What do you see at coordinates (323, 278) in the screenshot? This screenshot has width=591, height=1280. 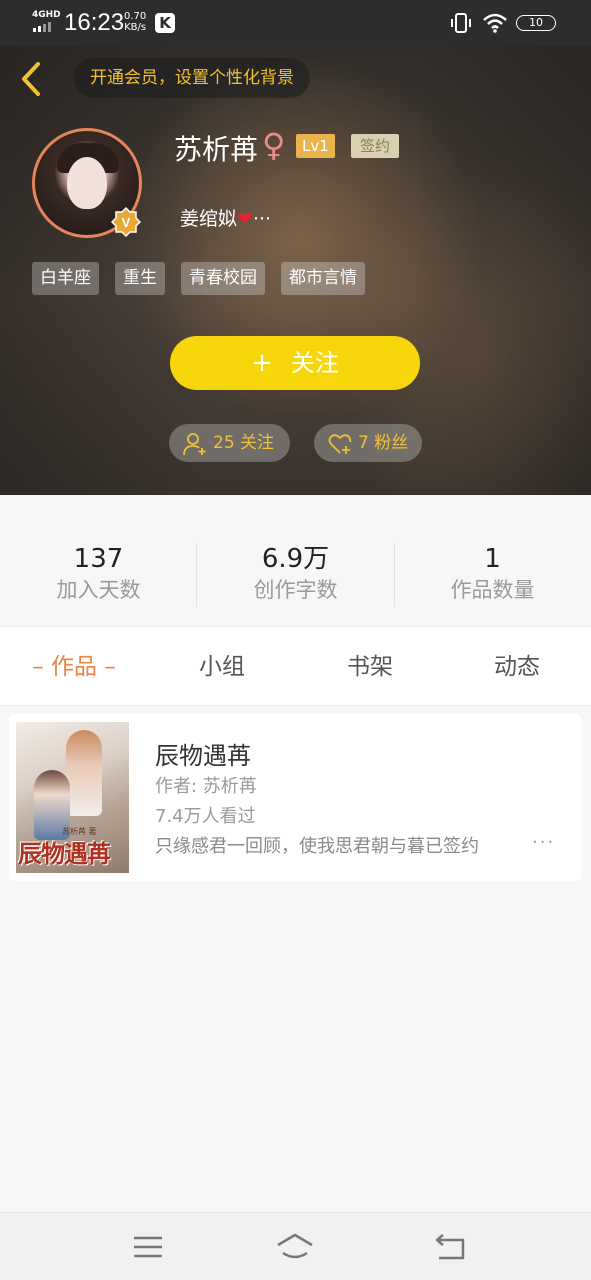 I see `tag-item: 都市言情` at bounding box center [323, 278].